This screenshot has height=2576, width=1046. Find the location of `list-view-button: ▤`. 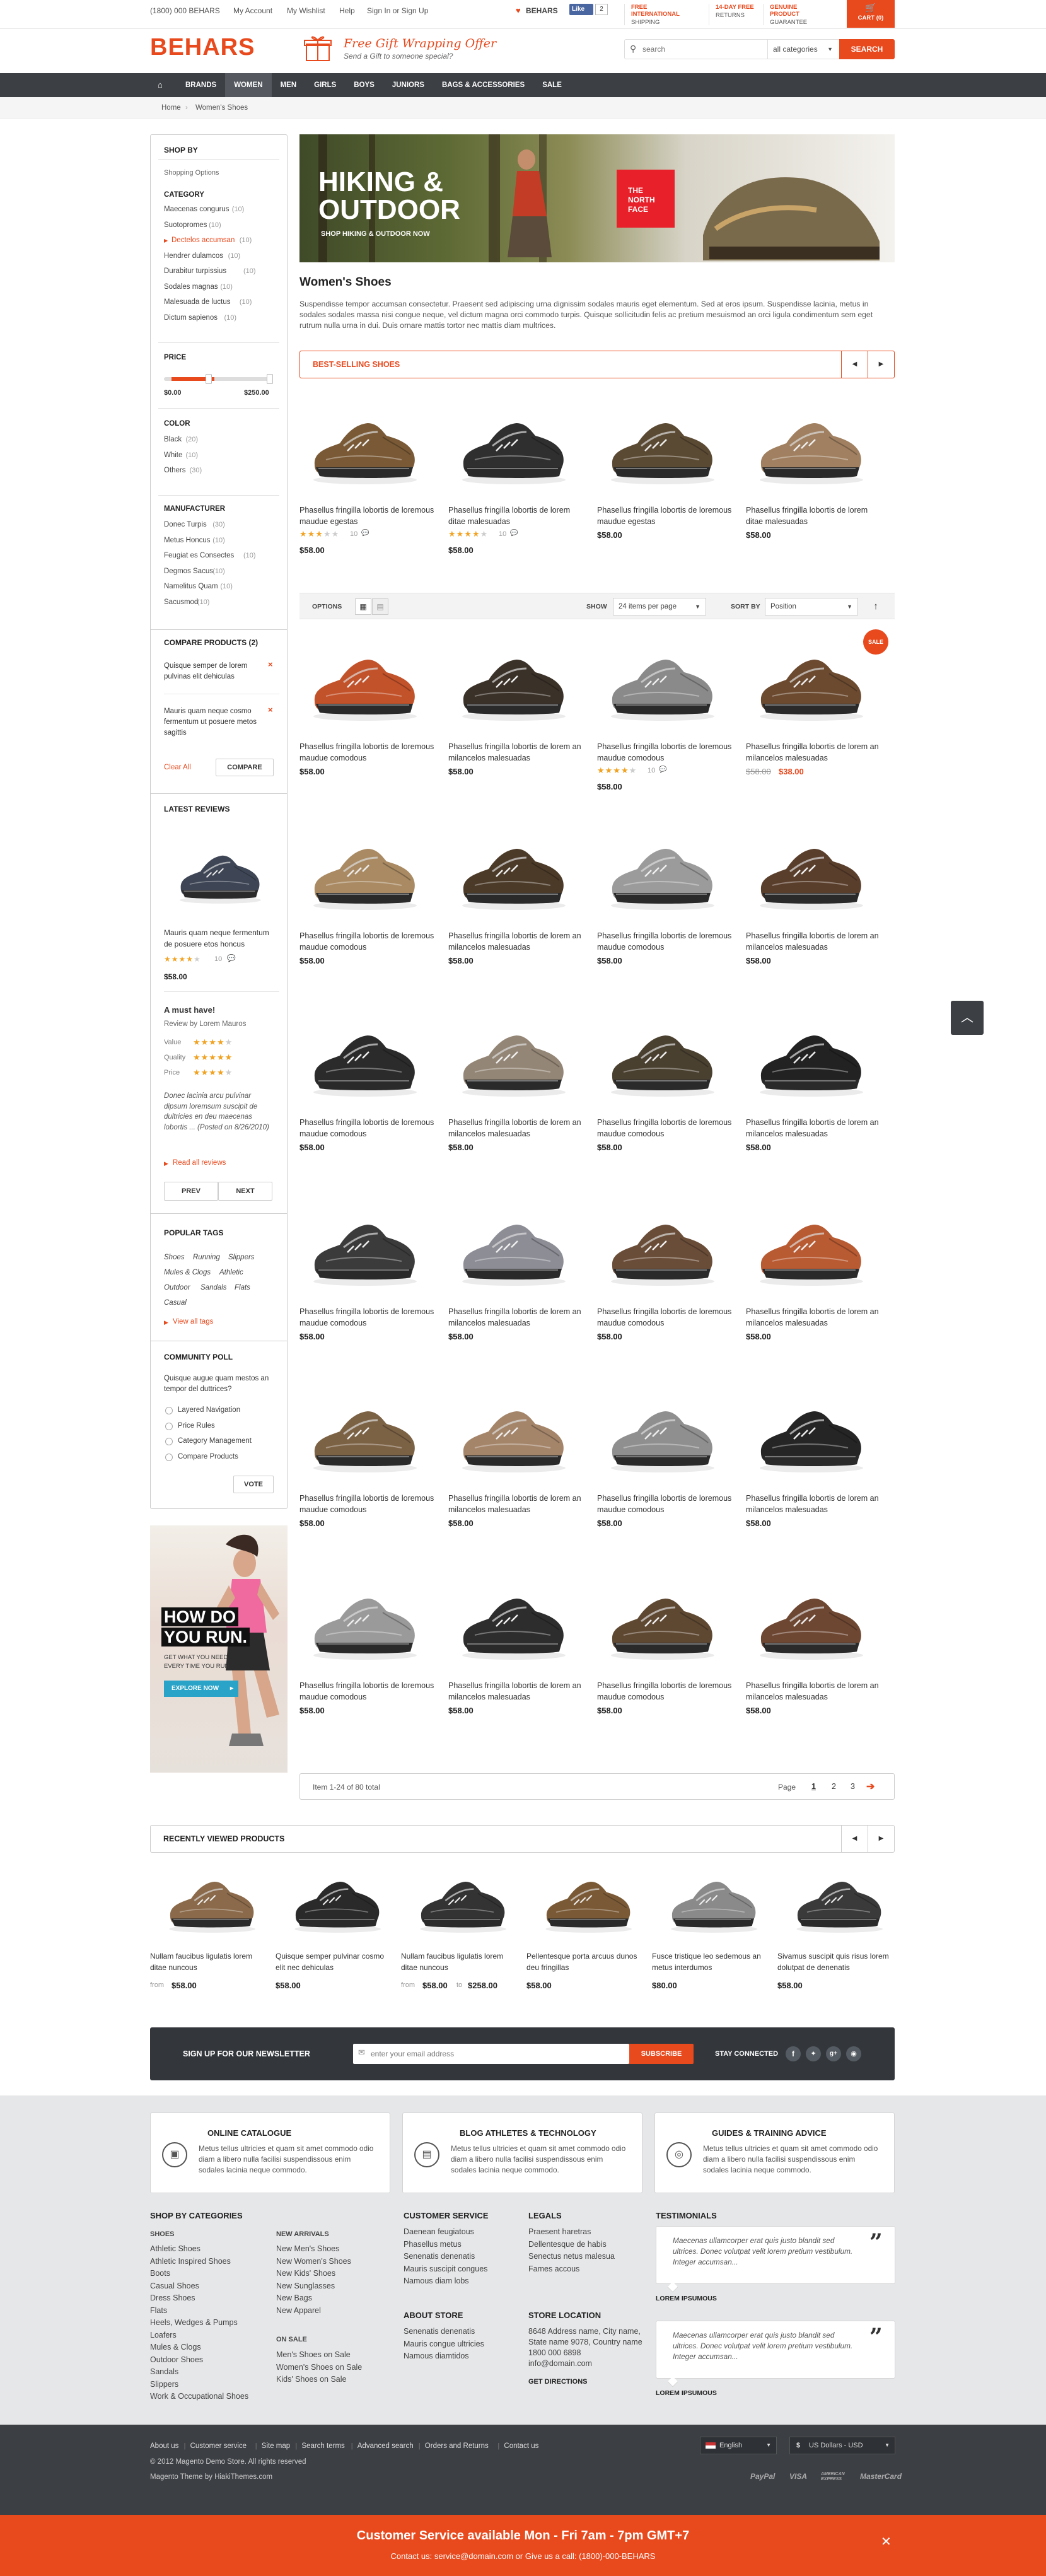

list-view-button: ▤ is located at coordinates (380, 607).